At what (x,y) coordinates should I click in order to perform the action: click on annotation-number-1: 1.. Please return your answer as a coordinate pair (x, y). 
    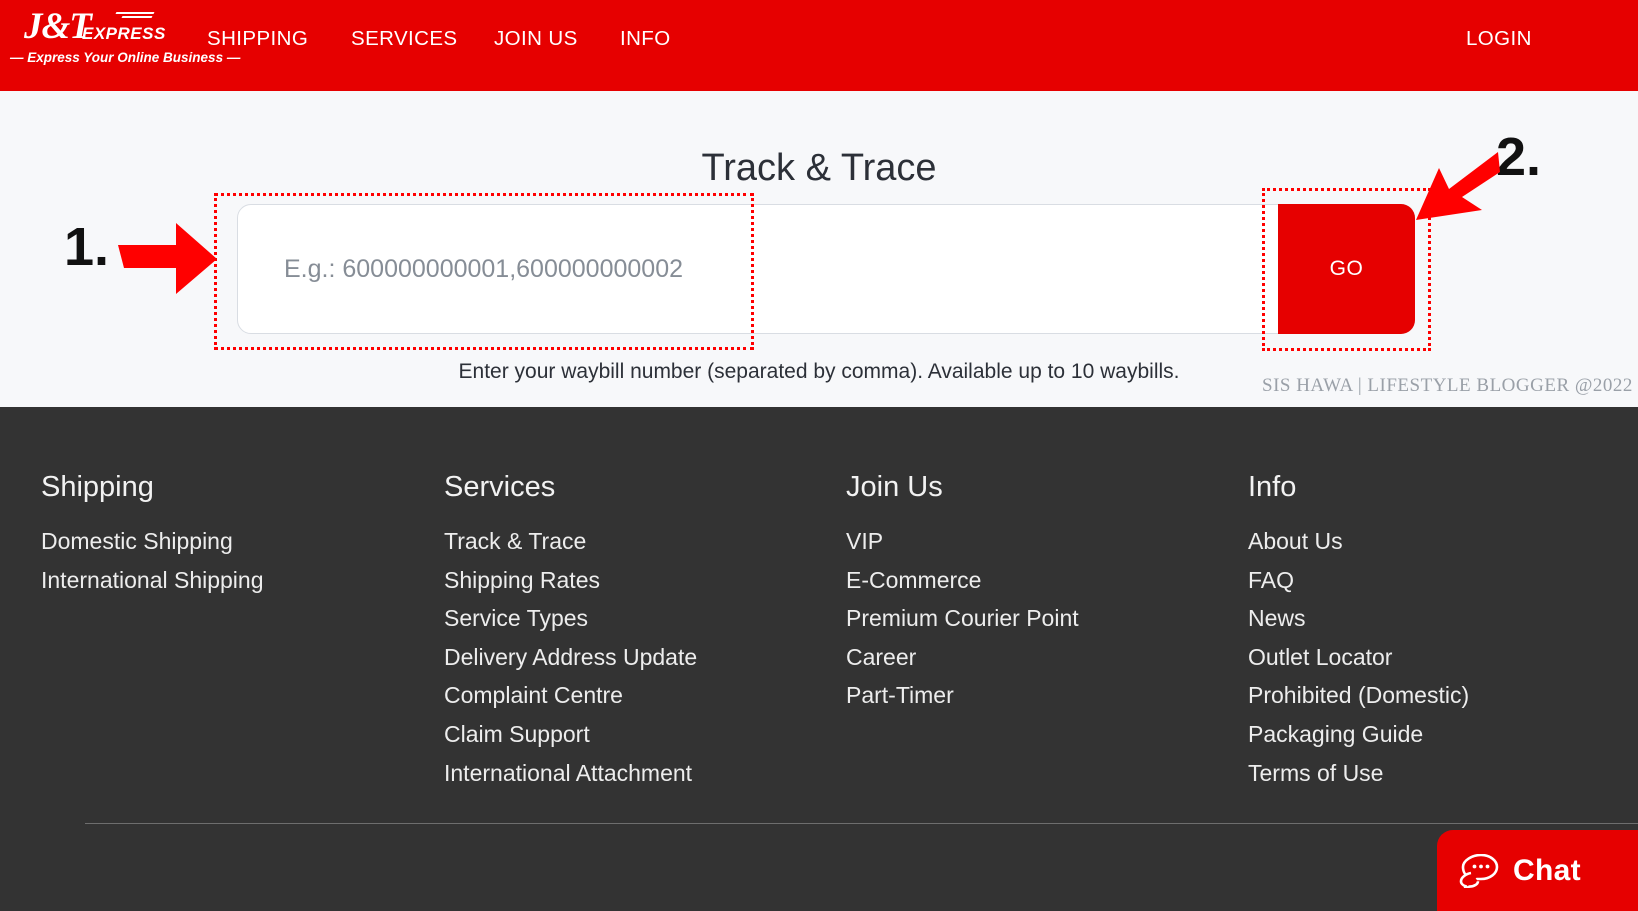
    Looking at the image, I should click on (87, 247).